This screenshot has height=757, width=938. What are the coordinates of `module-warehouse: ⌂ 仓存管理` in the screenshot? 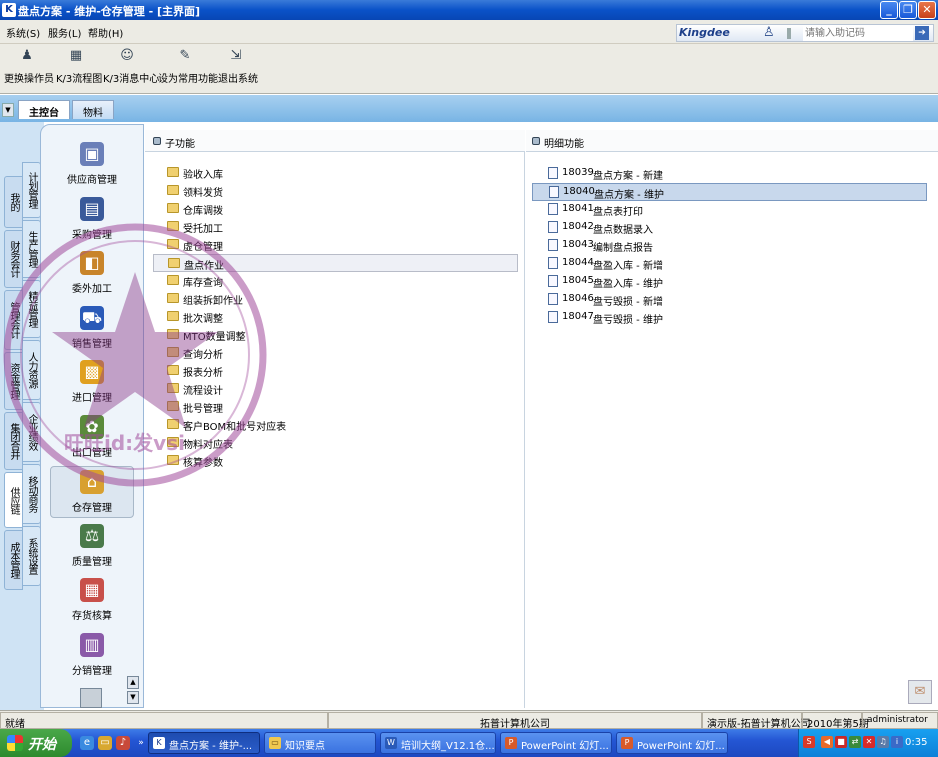 It's located at (92, 492).